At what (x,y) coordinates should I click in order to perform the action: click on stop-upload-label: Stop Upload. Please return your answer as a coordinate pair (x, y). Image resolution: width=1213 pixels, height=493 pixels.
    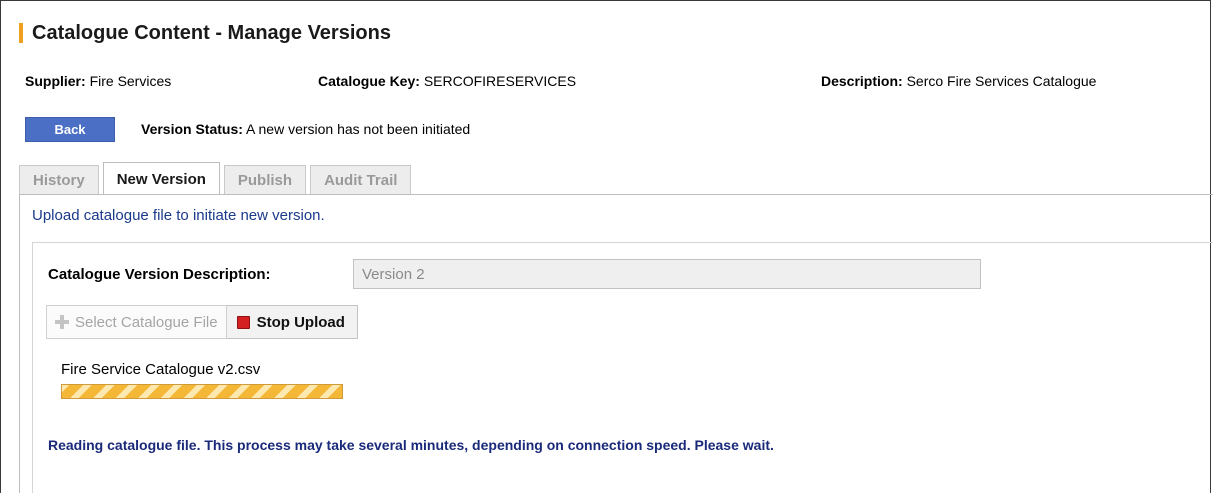
    Looking at the image, I should click on (300, 322).